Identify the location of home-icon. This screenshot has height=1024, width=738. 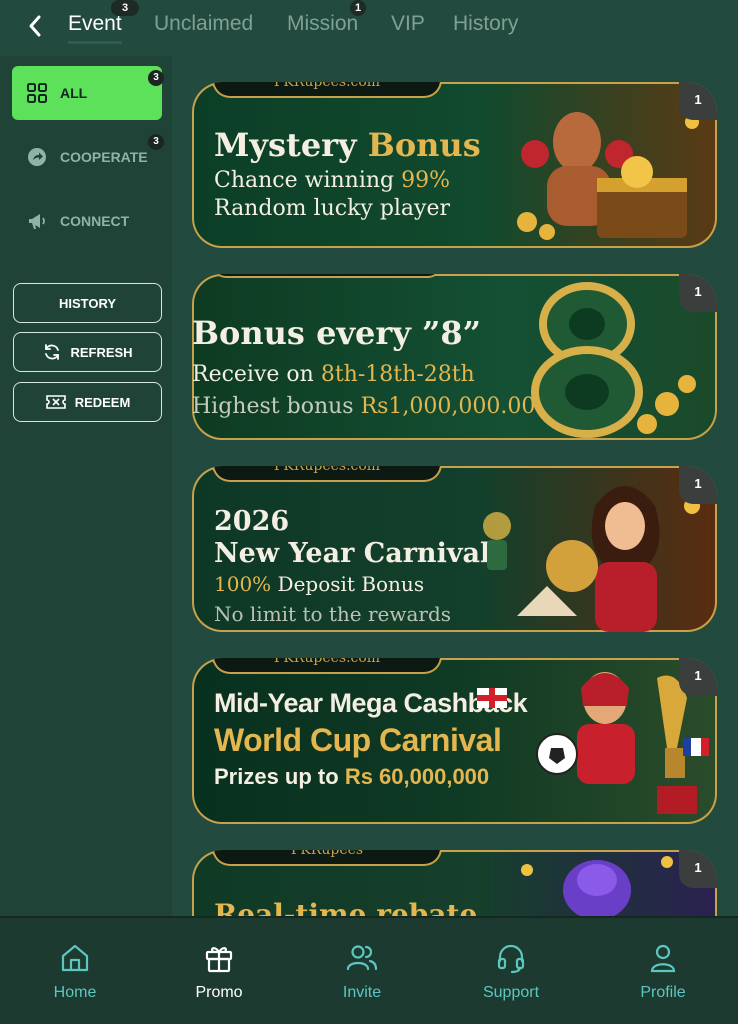
(75, 958).